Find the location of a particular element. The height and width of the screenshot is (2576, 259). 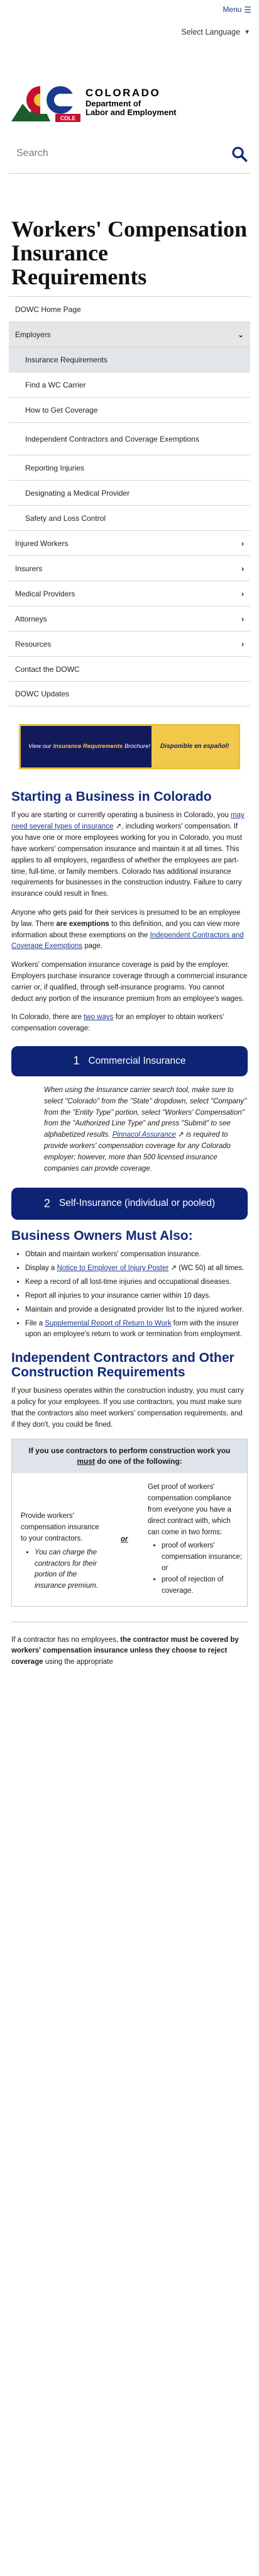

nav-subitem-reporting-injuries: Reporting Injuries is located at coordinates (129, 468).